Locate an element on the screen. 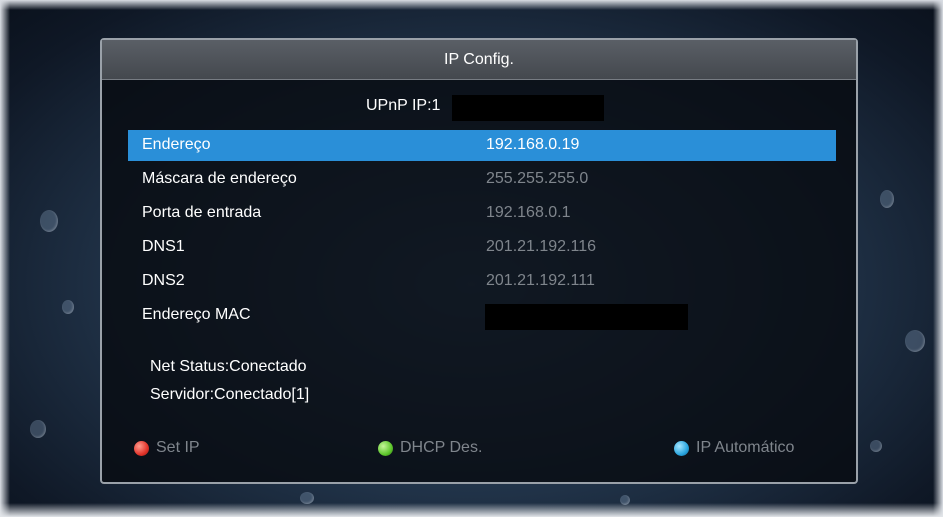 This screenshot has width=943, height=517. row-value: 192.168.0.1 is located at coordinates (528, 212).